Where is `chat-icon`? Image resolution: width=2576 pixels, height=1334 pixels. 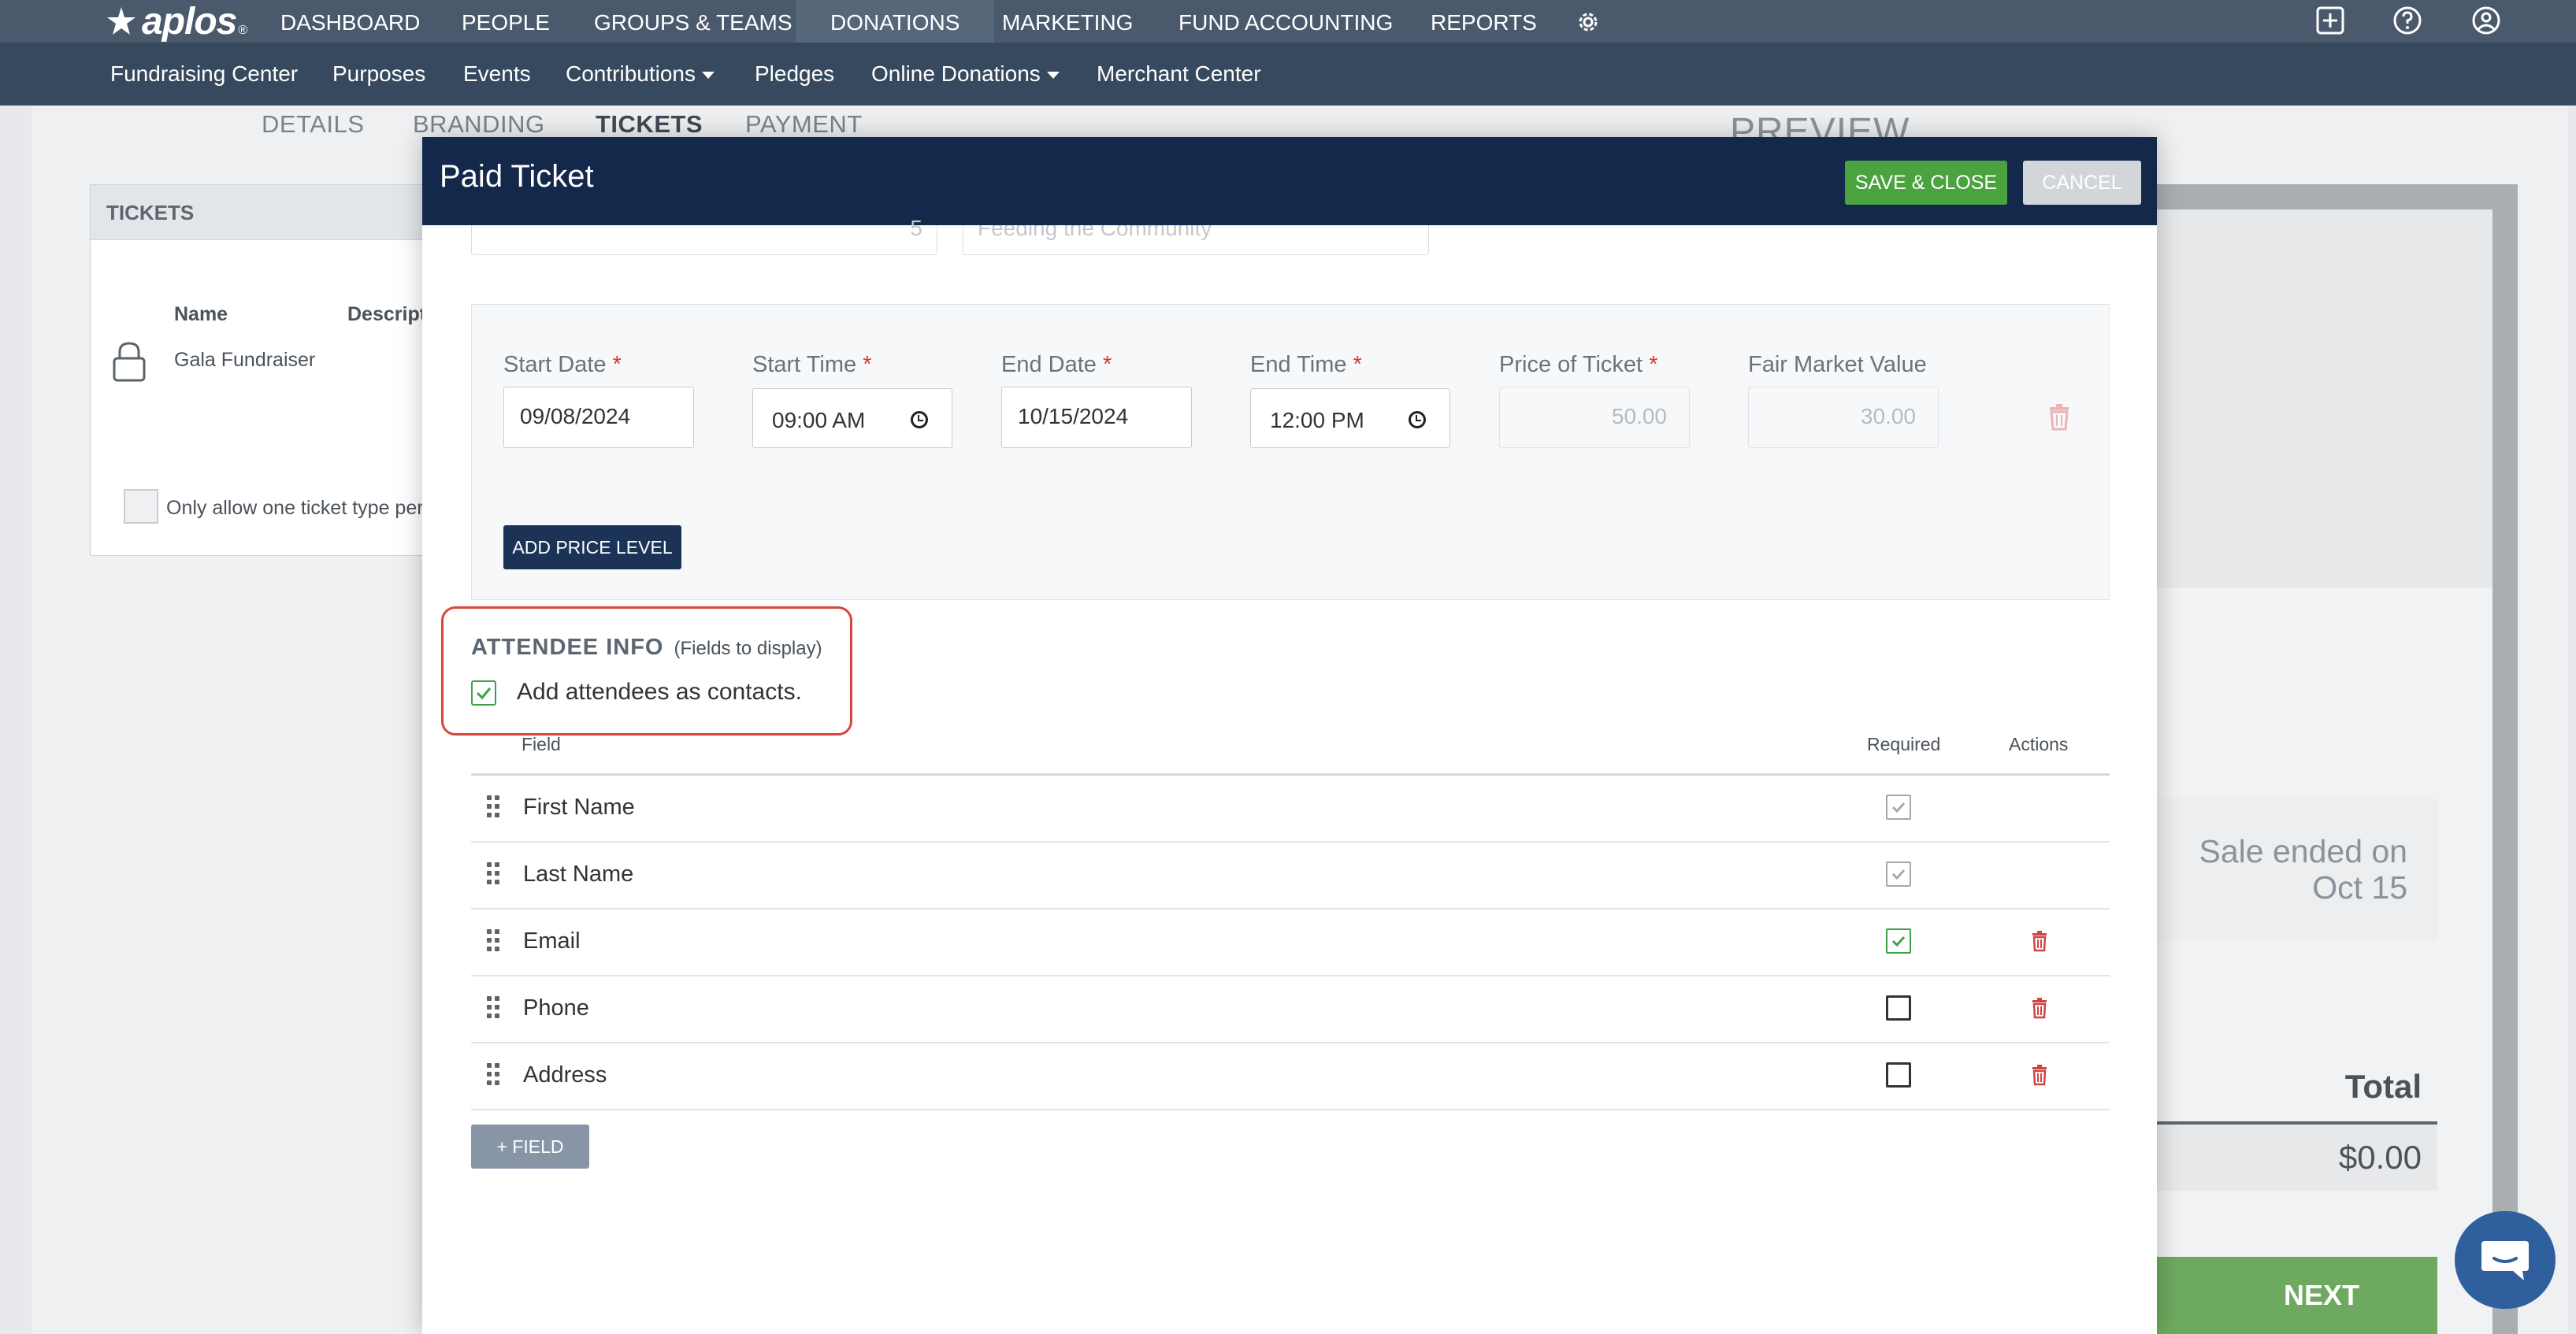 chat-icon is located at coordinates (2505, 1260).